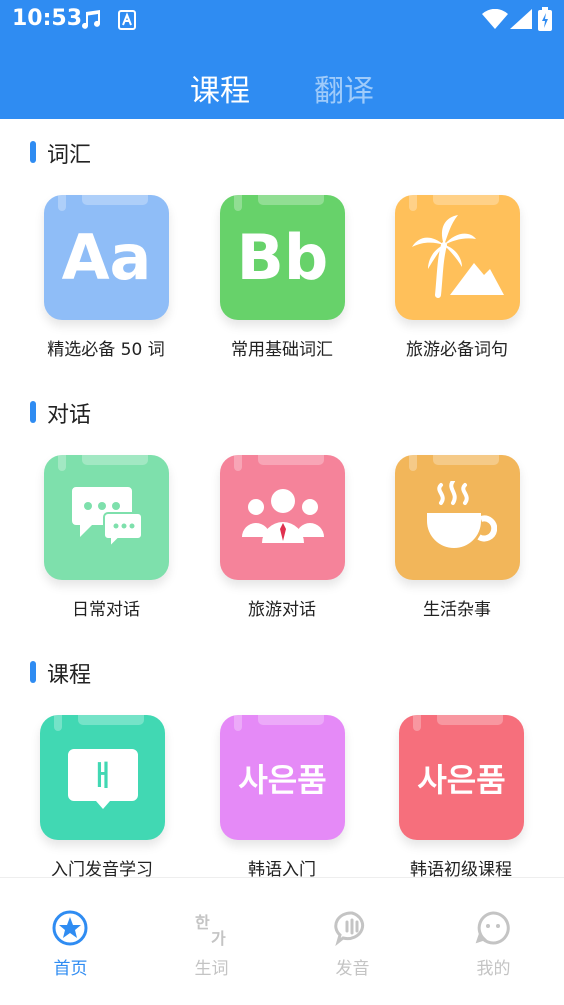  Describe the element at coordinates (495, 19) in the screenshot. I see `wifi-icon` at that location.